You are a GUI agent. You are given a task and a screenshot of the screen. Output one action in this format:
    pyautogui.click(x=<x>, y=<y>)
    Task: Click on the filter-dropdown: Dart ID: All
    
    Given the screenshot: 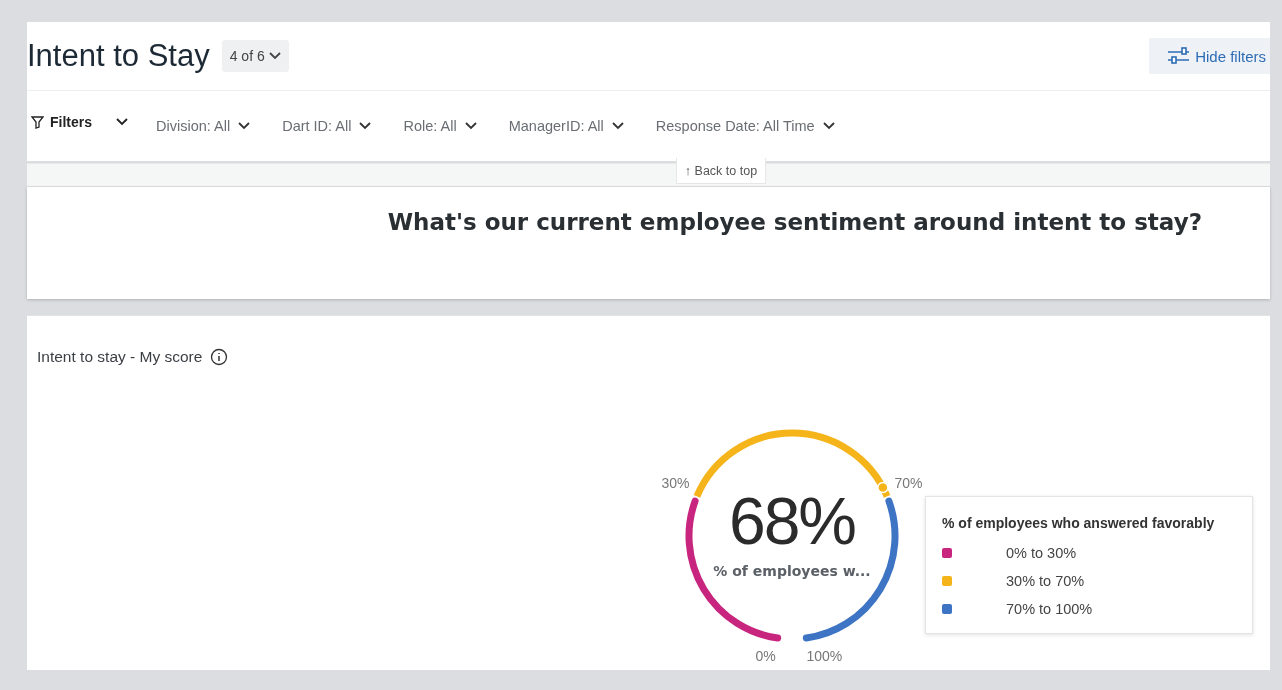 What is the action you would take?
    pyautogui.click(x=327, y=126)
    